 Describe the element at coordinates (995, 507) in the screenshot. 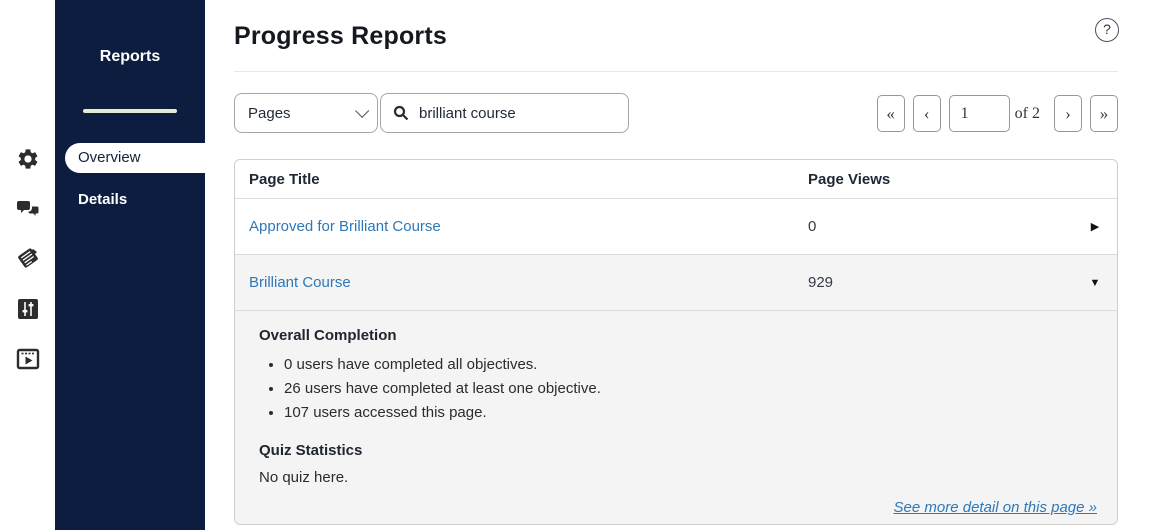

I see `see-more-detail-link: See more detail on this page »` at that location.